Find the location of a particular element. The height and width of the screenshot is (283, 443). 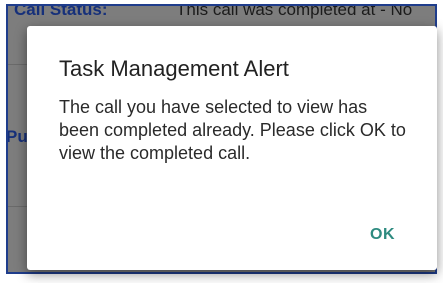

ok-button: OK is located at coordinates (382, 235).